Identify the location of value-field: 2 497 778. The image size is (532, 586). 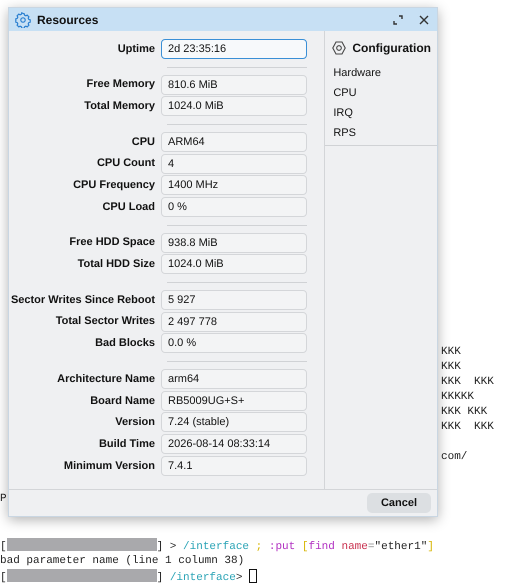
(234, 322).